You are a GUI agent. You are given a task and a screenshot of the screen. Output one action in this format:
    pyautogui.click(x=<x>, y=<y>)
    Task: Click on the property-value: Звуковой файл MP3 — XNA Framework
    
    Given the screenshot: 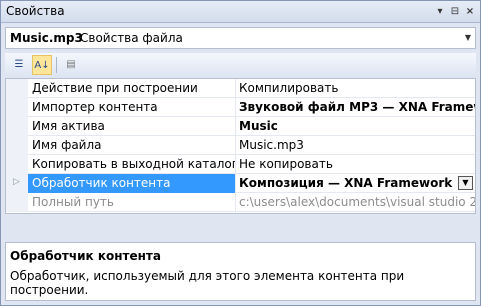 What is the action you would take?
    pyautogui.click(x=356, y=107)
    